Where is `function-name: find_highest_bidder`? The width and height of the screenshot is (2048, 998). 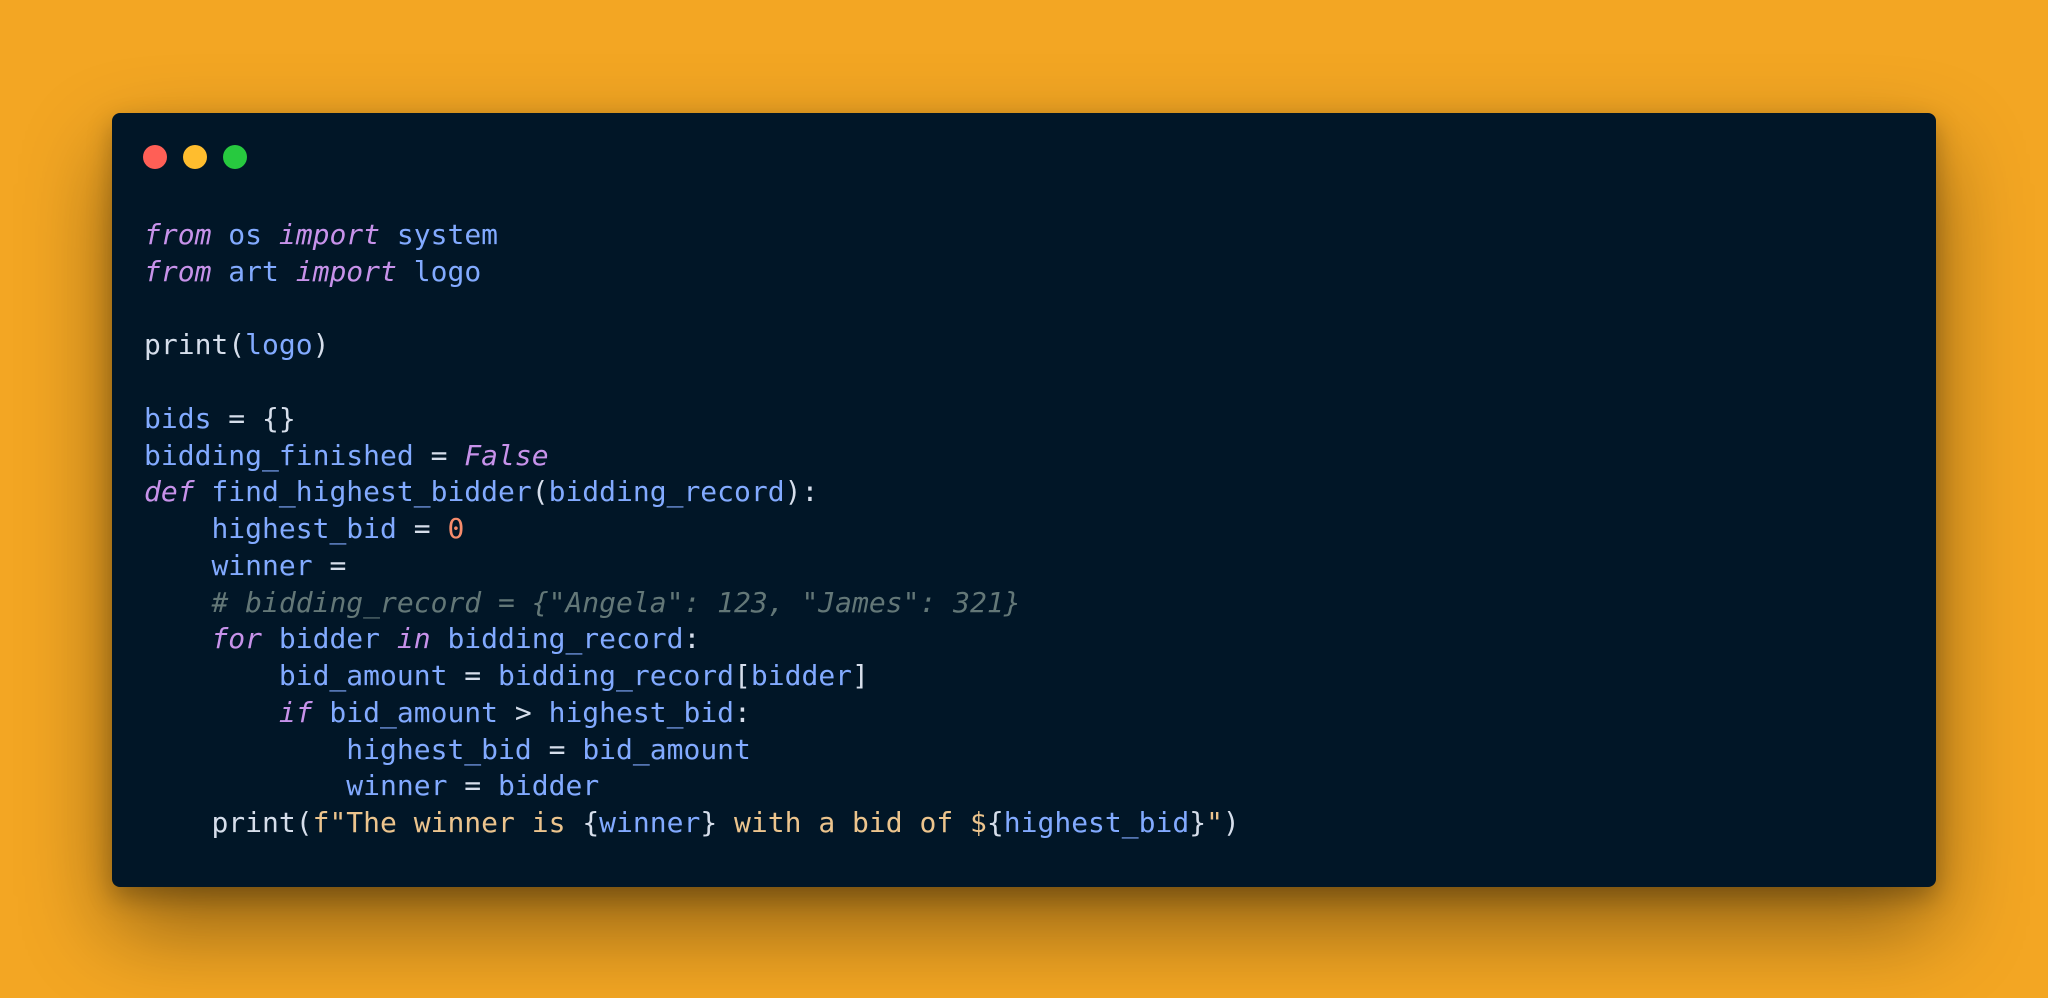 function-name: find_highest_bidder is located at coordinates (363, 492).